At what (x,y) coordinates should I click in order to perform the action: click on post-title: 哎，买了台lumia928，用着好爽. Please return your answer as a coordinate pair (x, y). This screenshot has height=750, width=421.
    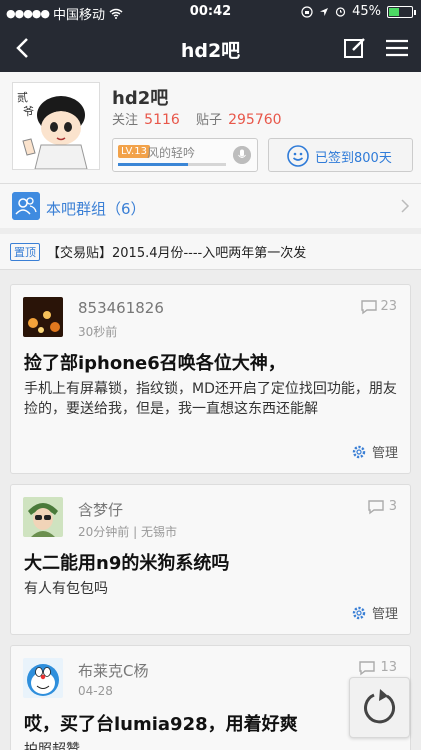
    Looking at the image, I should click on (161, 724).